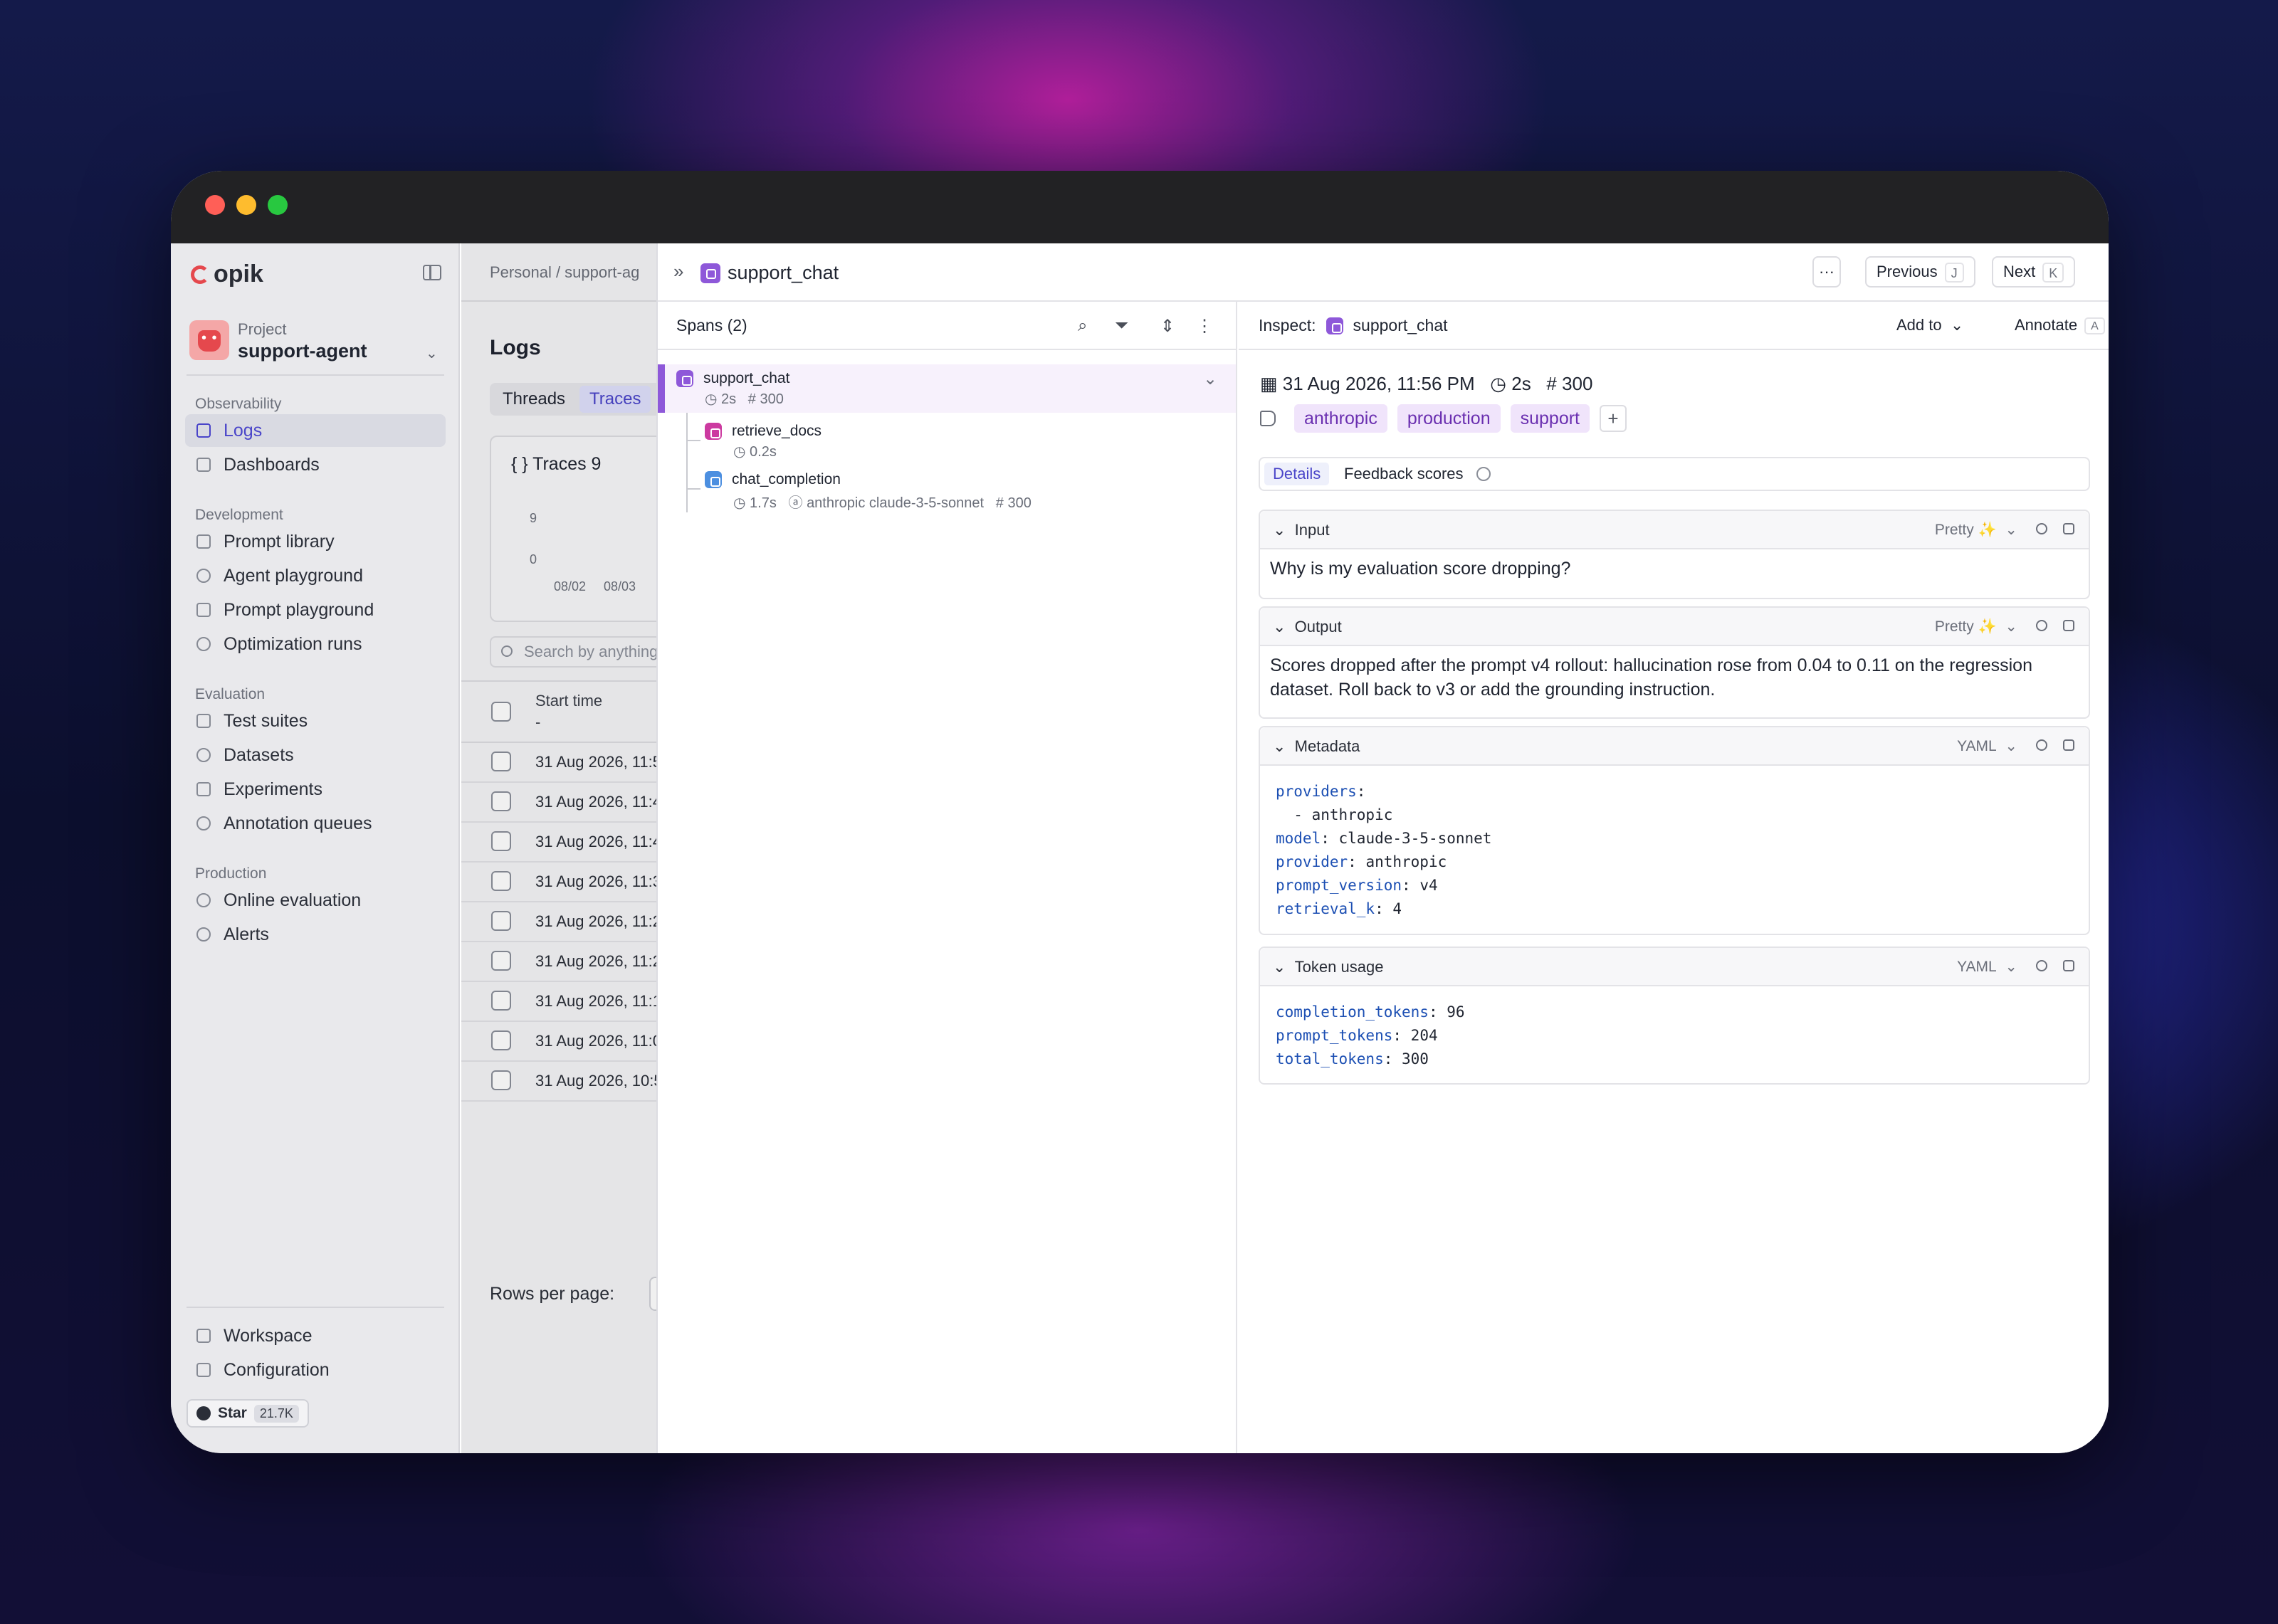 This screenshot has height=1624, width=2278. Describe the element at coordinates (238, 404) in the screenshot. I see `section-observability: Observability` at that location.